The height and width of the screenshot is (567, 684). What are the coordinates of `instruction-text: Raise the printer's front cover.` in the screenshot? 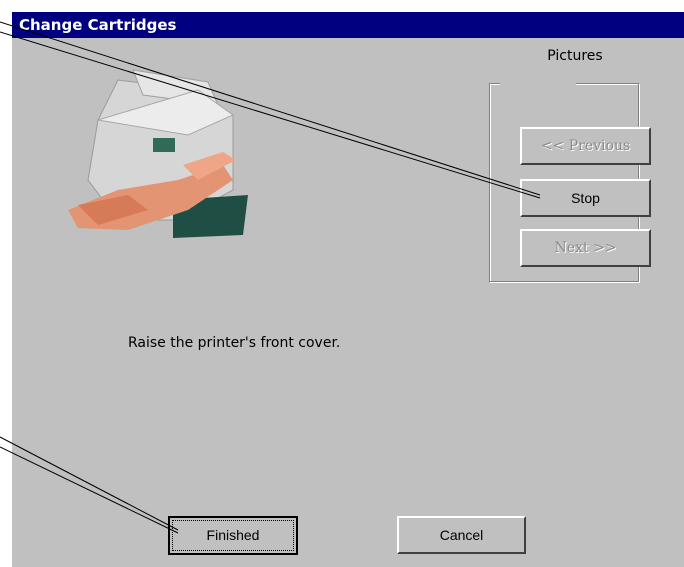 It's located at (234, 343).